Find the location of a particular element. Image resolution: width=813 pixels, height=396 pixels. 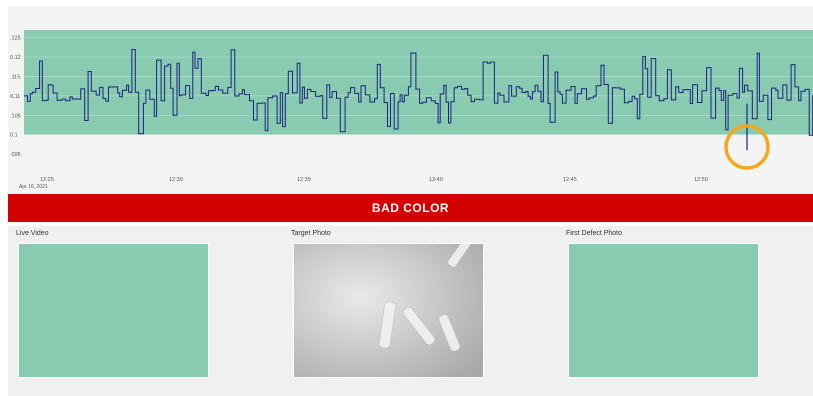

y-tick-label: 0.1 is located at coordinates (14, 136).